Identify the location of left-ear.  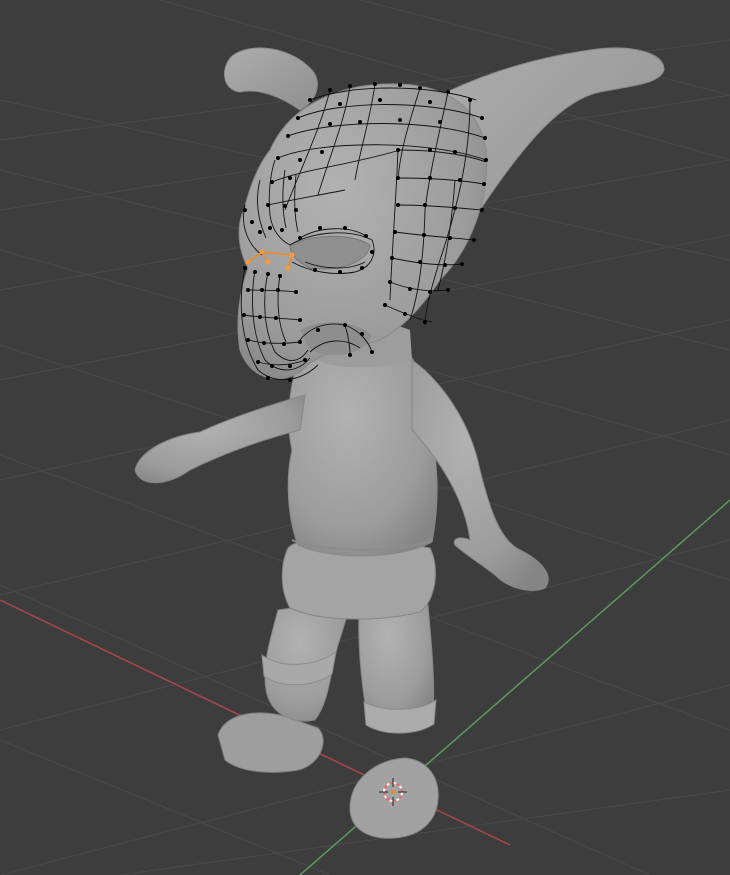
(271, 79).